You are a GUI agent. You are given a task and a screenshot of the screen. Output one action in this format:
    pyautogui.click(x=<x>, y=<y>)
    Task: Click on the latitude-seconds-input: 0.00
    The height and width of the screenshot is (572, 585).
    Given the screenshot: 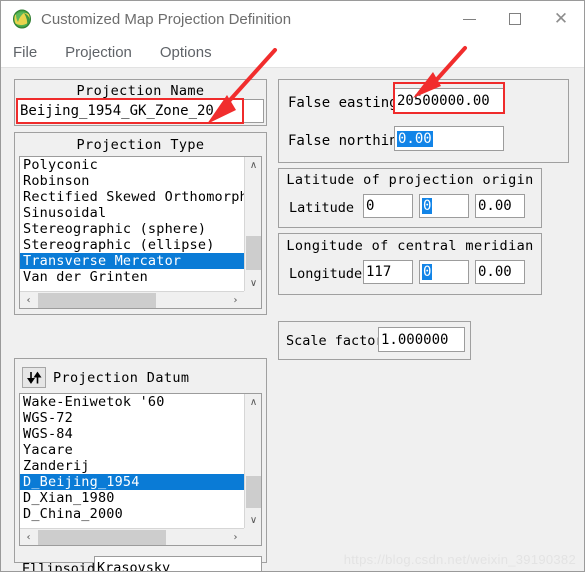 What is the action you would take?
    pyautogui.click(x=500, y=206)
    